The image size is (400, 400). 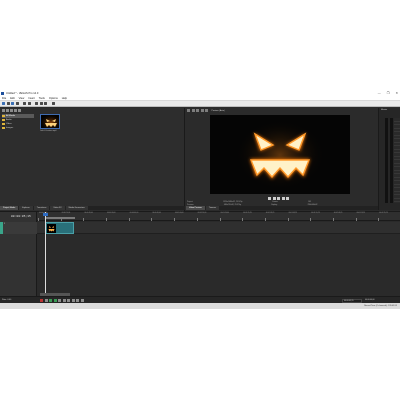 I want to click on record-icon, so click(x=41, y=300).